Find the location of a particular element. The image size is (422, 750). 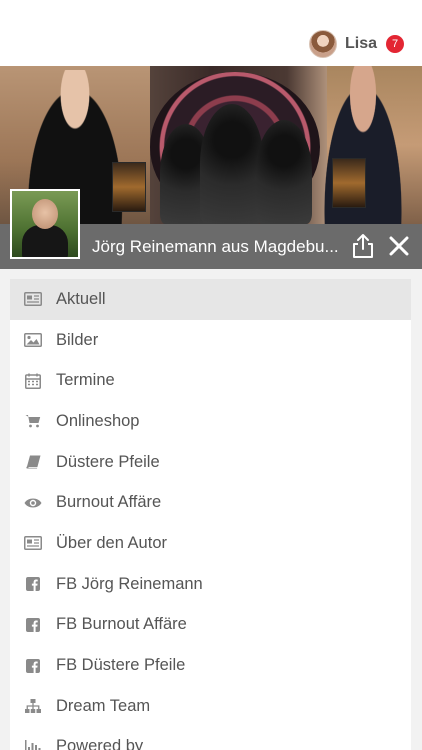

menu-item-powered-by: Powered by is located at coordinates (210, 738).